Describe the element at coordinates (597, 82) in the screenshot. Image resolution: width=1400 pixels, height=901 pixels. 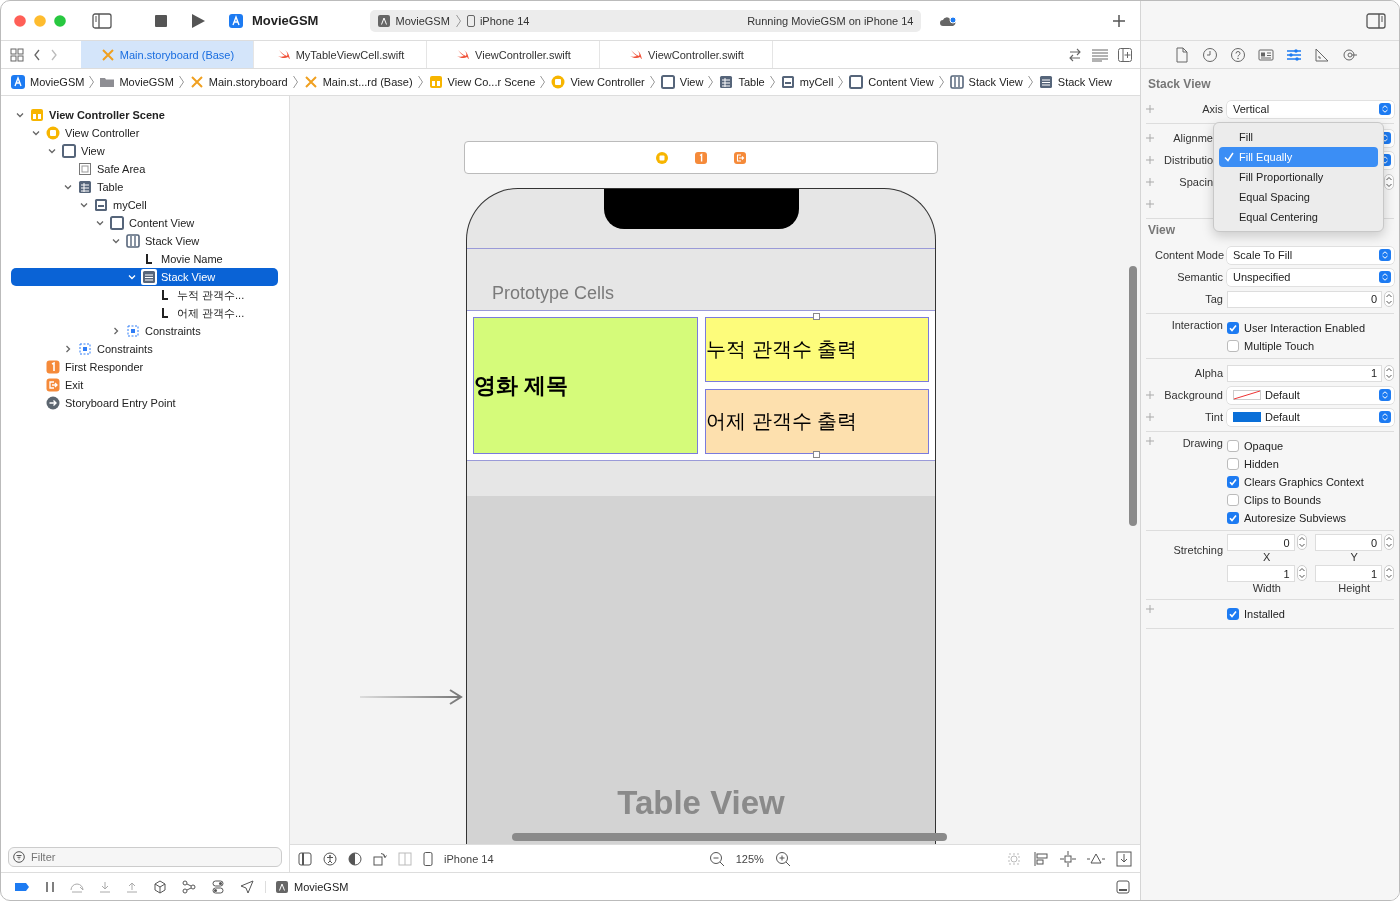
I see `breadcrumb-item: View Controller` at that location.